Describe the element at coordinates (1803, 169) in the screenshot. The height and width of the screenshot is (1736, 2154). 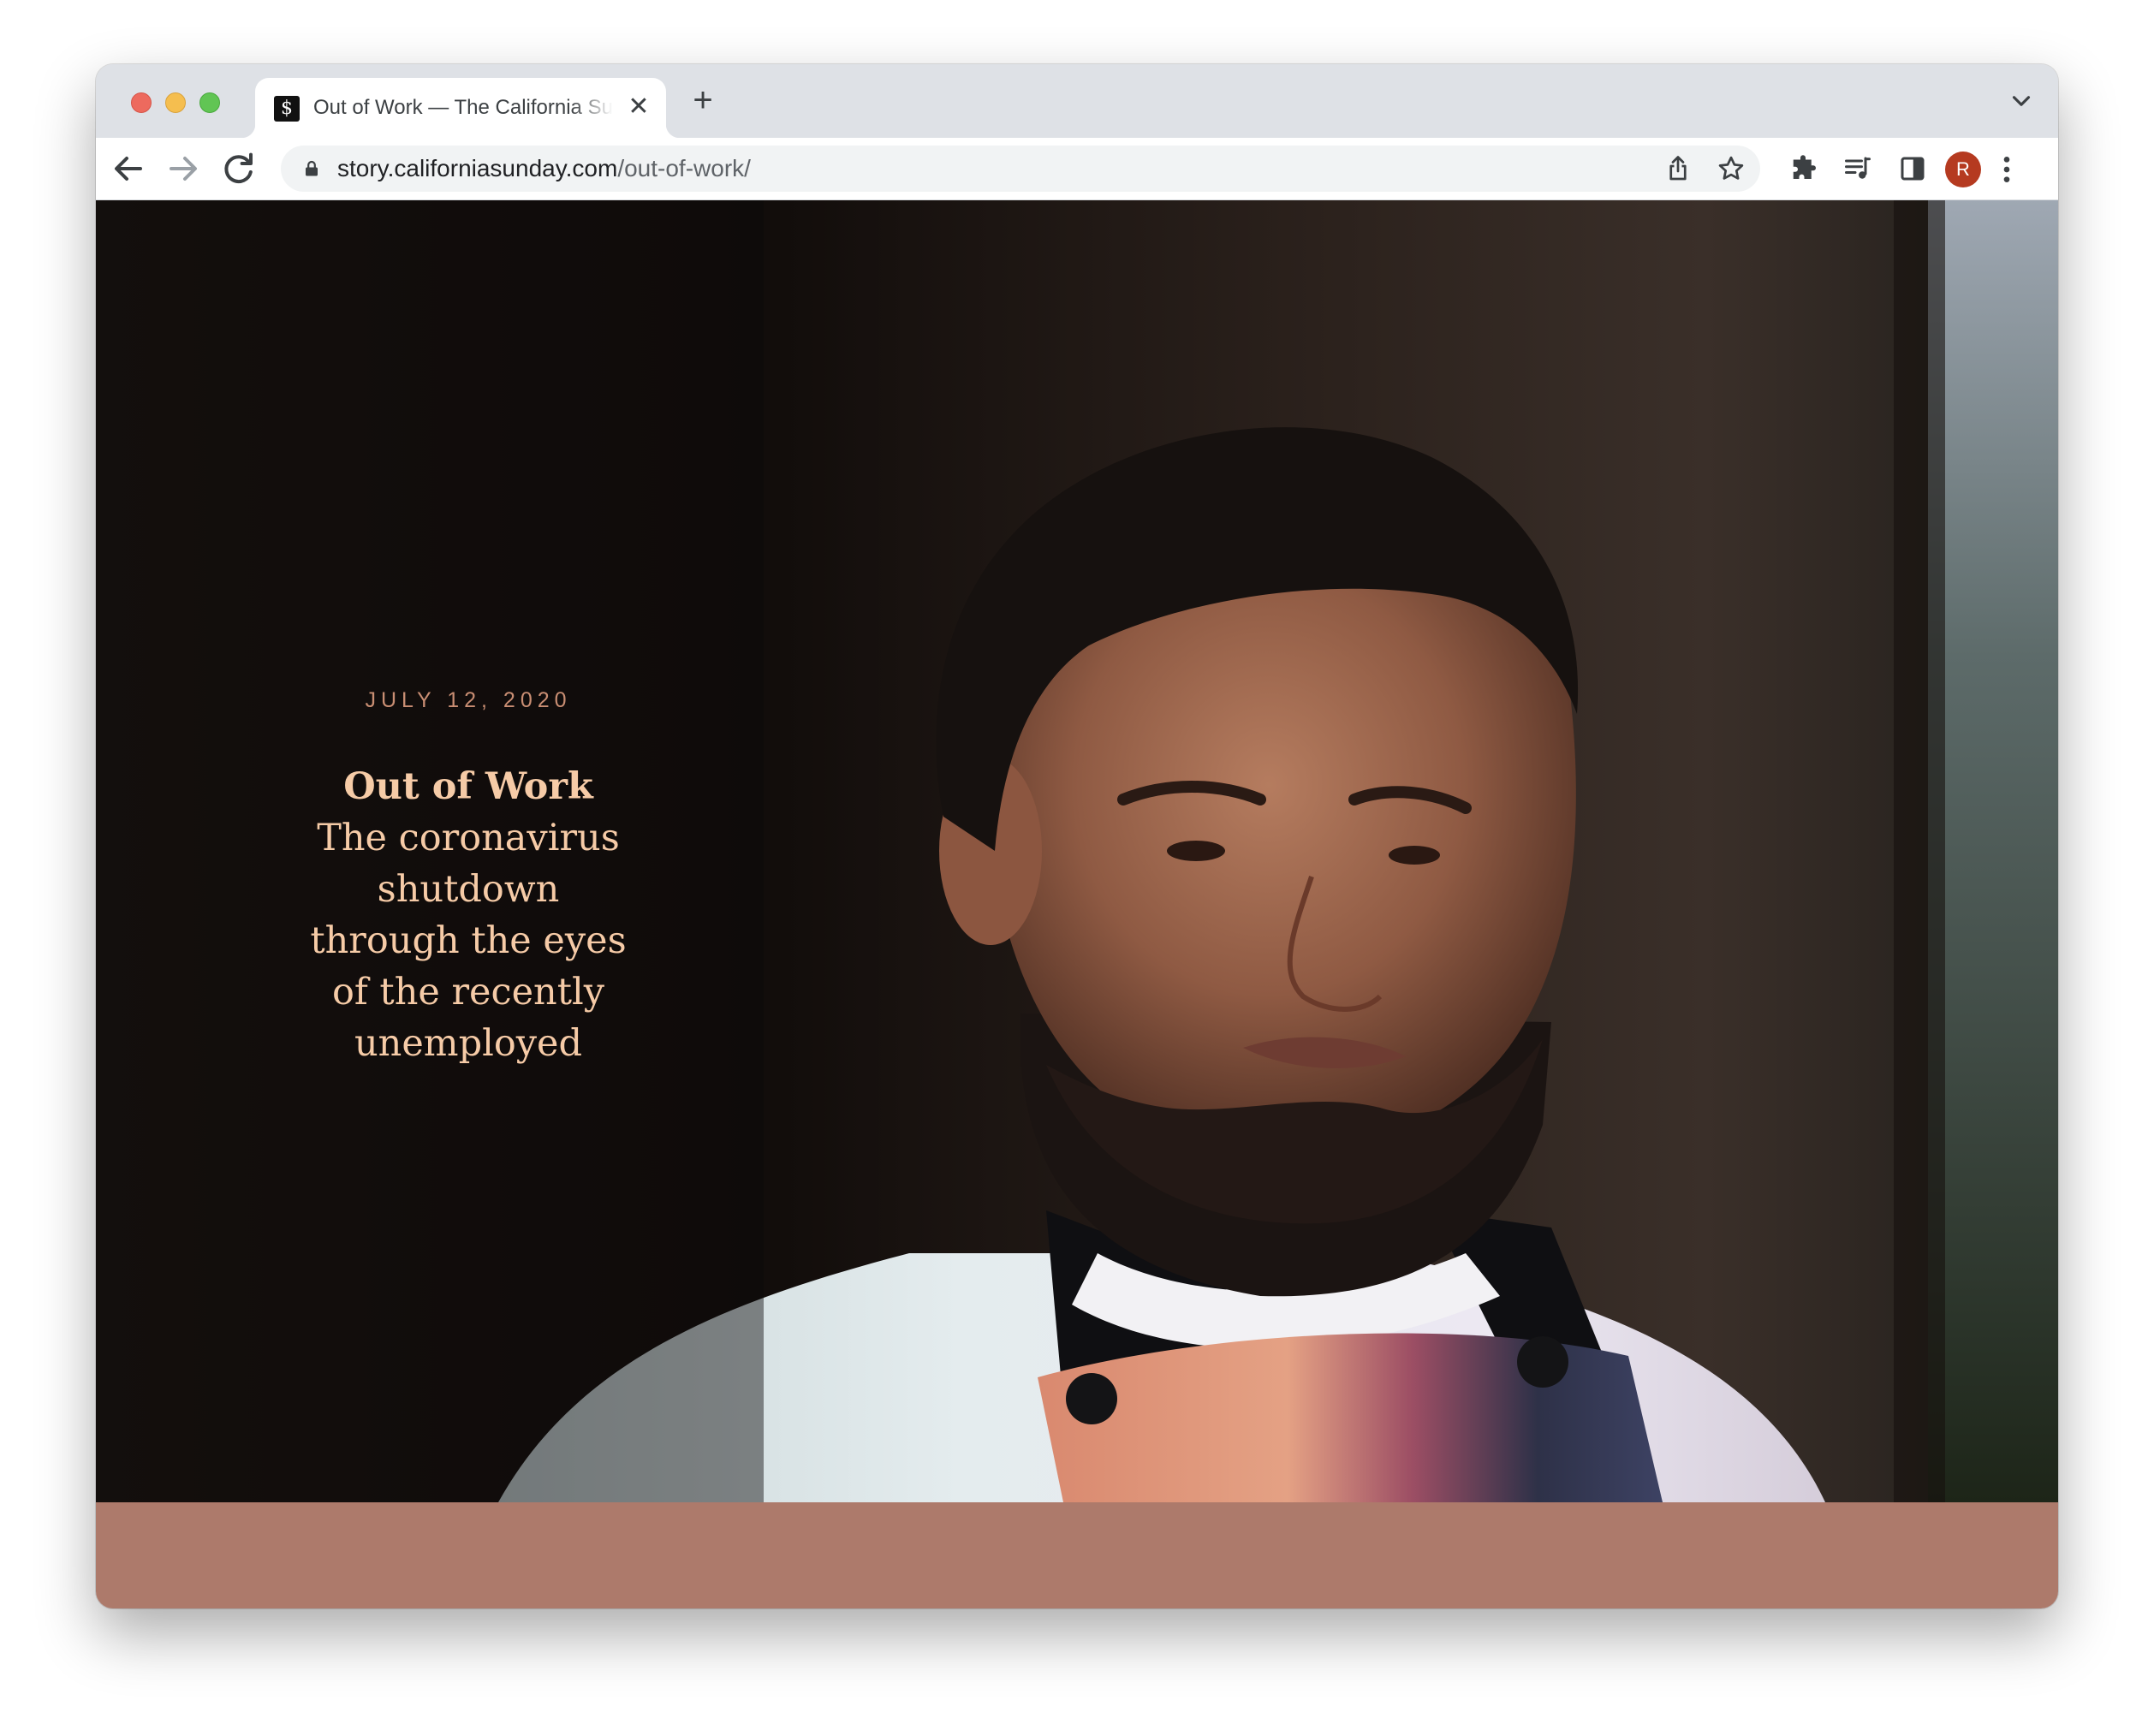
I see `puzzle-icon` at that location.